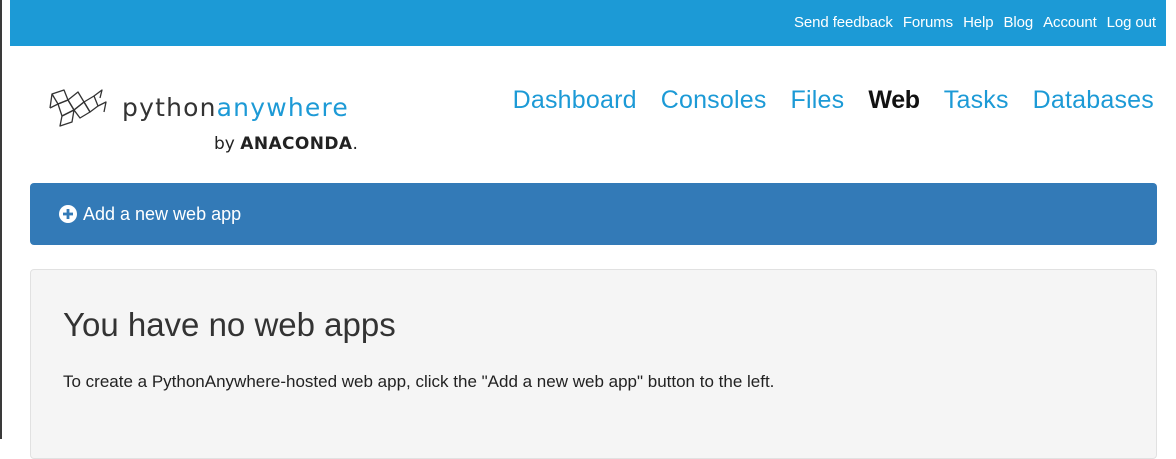 The height and width of the screenshot is (459, 1176). I want to click on nav-dashboard: Dashboard, so click(575, 100).